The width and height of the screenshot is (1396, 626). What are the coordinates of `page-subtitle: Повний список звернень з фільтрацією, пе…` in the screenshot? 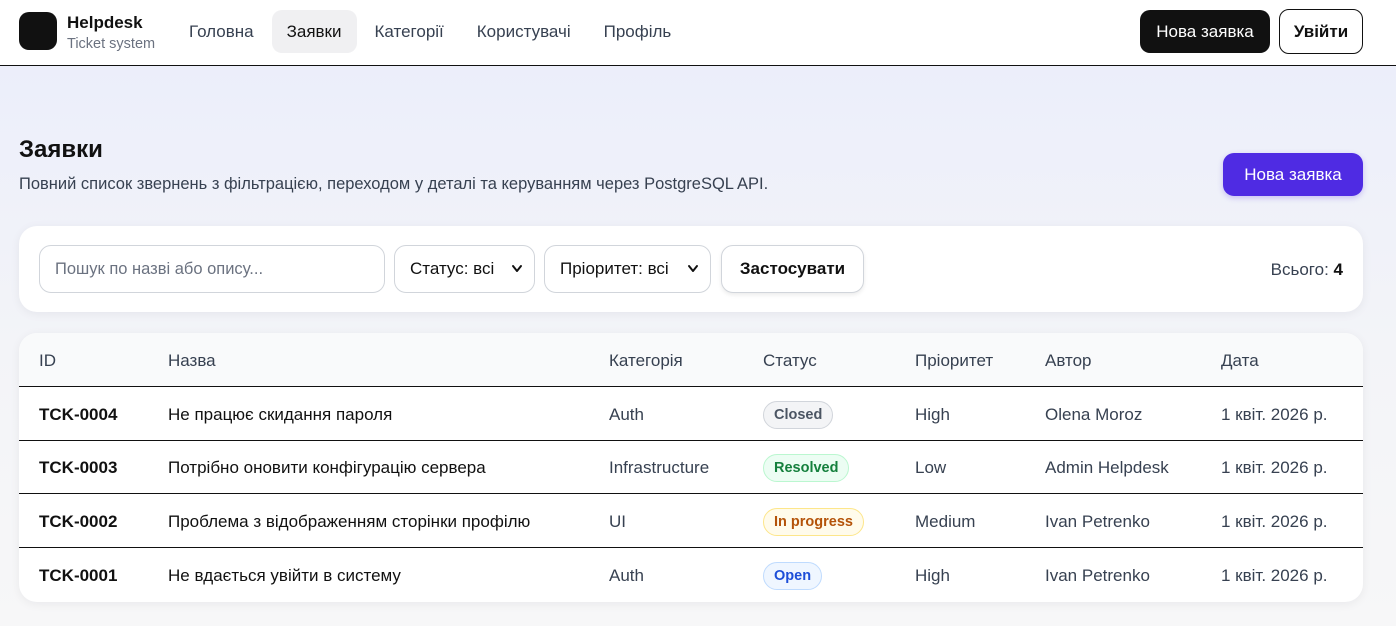 It's located at (394, 184).